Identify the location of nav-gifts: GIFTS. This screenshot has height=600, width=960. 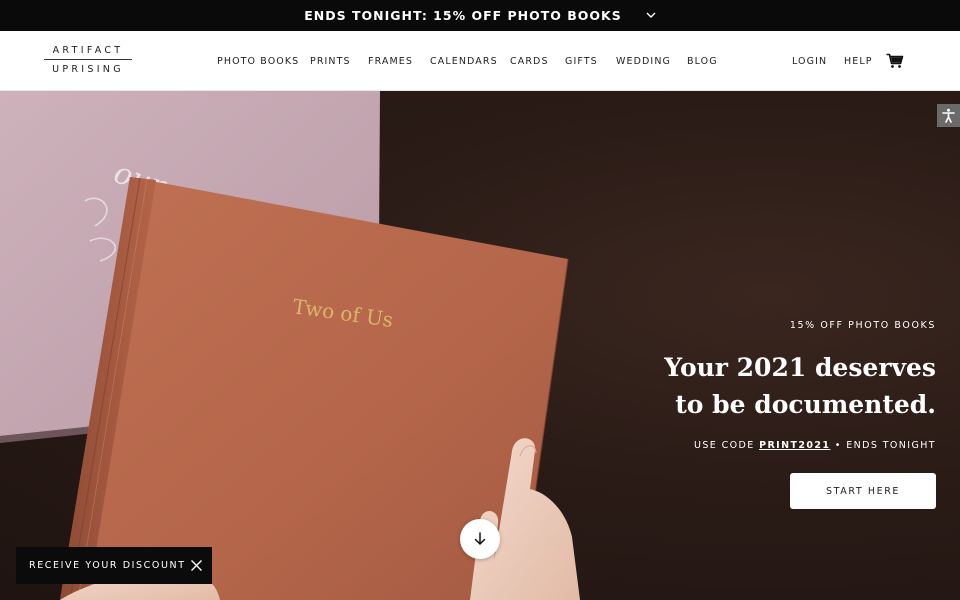
(581, 61).